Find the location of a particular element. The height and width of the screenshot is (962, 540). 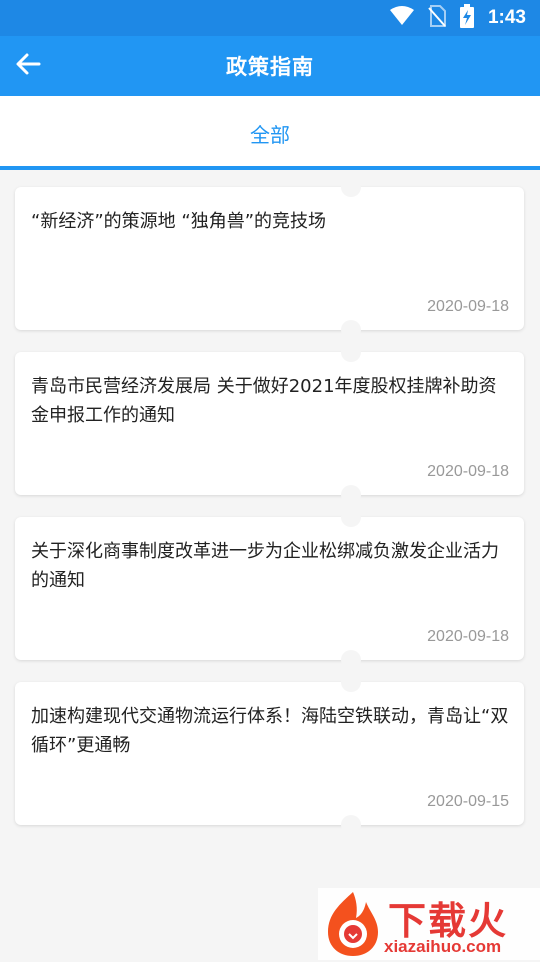

page-title: 政策指南 is located at coordinates (270, 67).